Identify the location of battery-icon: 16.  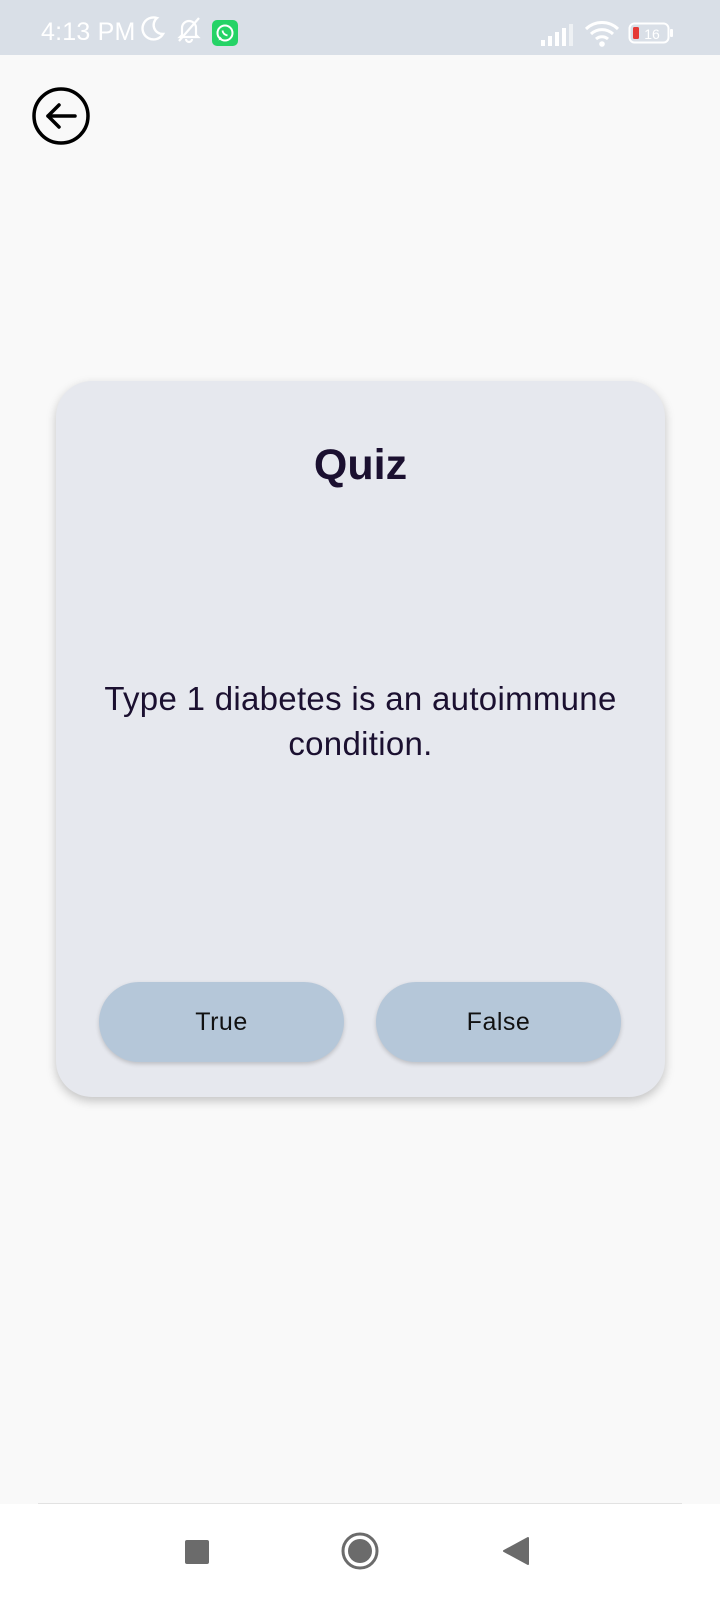
(651, 35).